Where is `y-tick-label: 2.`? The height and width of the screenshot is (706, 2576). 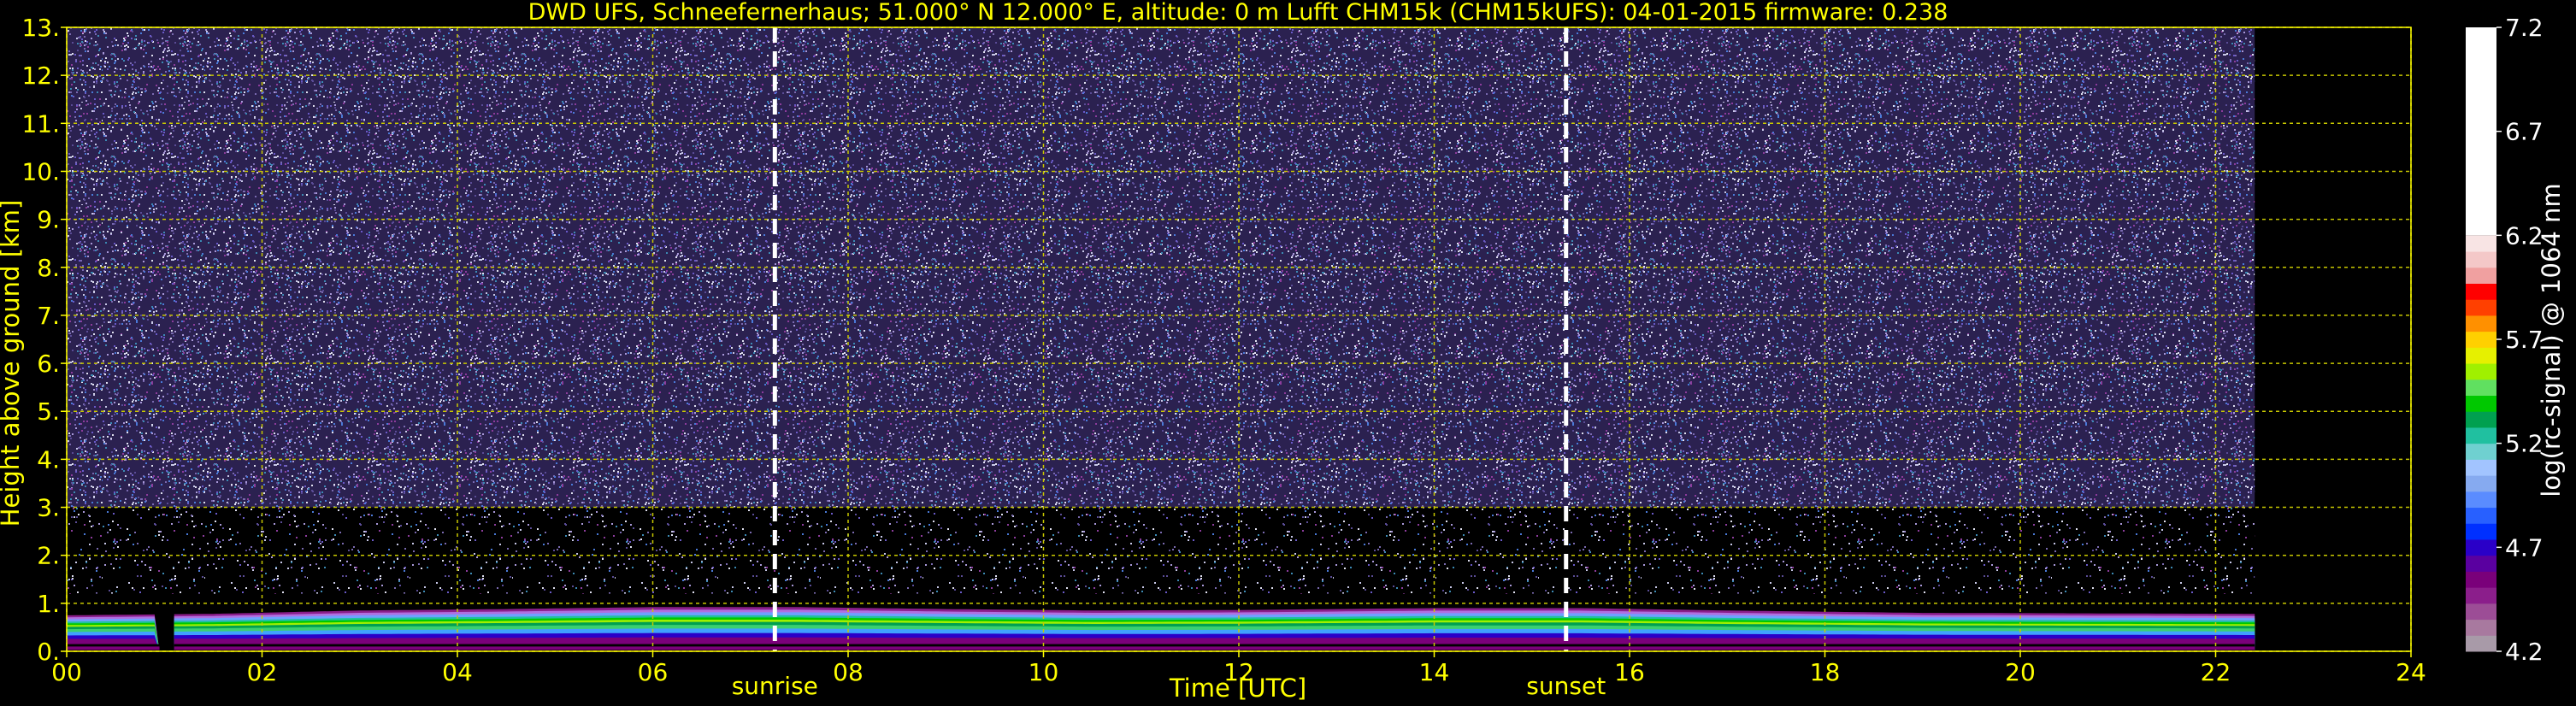 y-tick-label: 2. is located at coordinates (48, 556).